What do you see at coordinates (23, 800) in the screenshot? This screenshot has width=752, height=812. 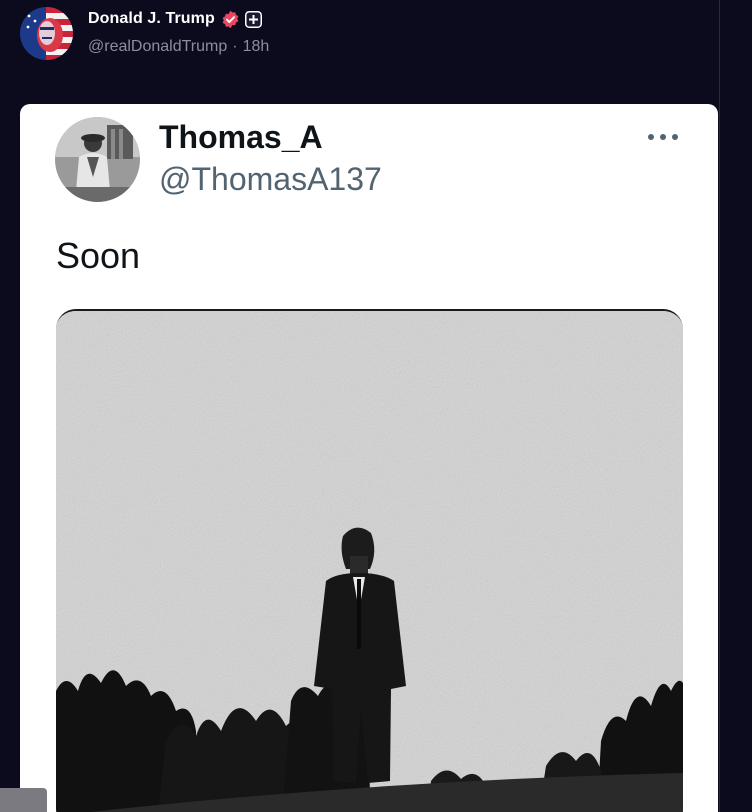 I see `scroll-tab` at bounding box center [23, 800].